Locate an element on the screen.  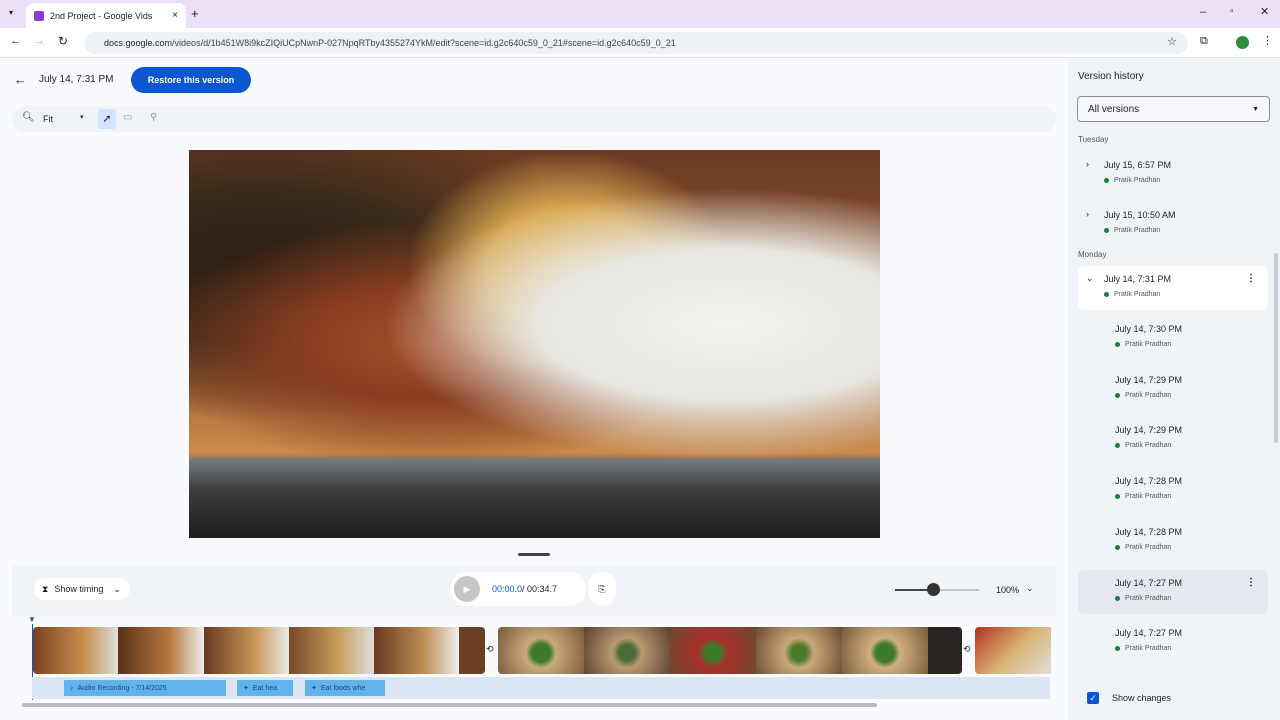
select-pointer-icon: ➚ is located at coordinates (107, 119).